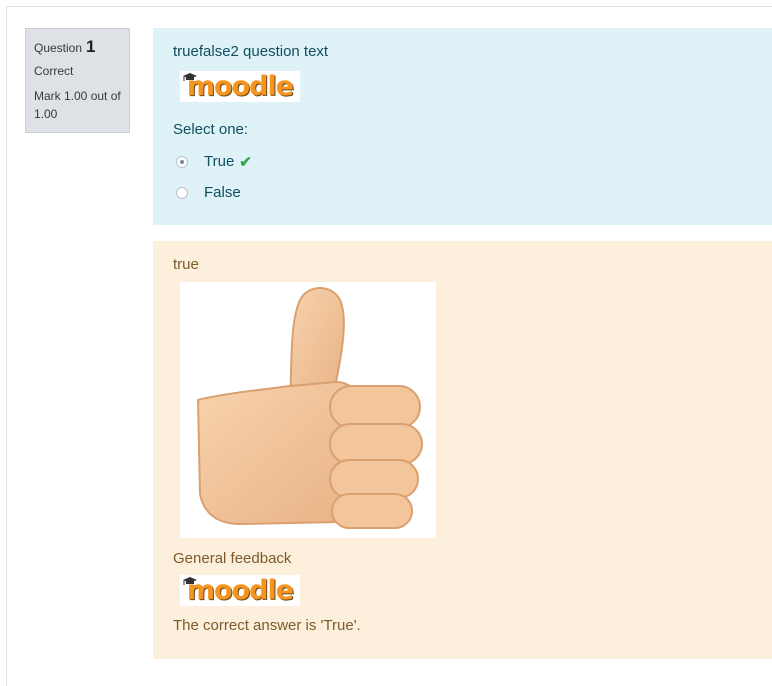 The height and width of the screenshot is (686, 772). I want to click on thumbs-up-icon, so click(309, 408).